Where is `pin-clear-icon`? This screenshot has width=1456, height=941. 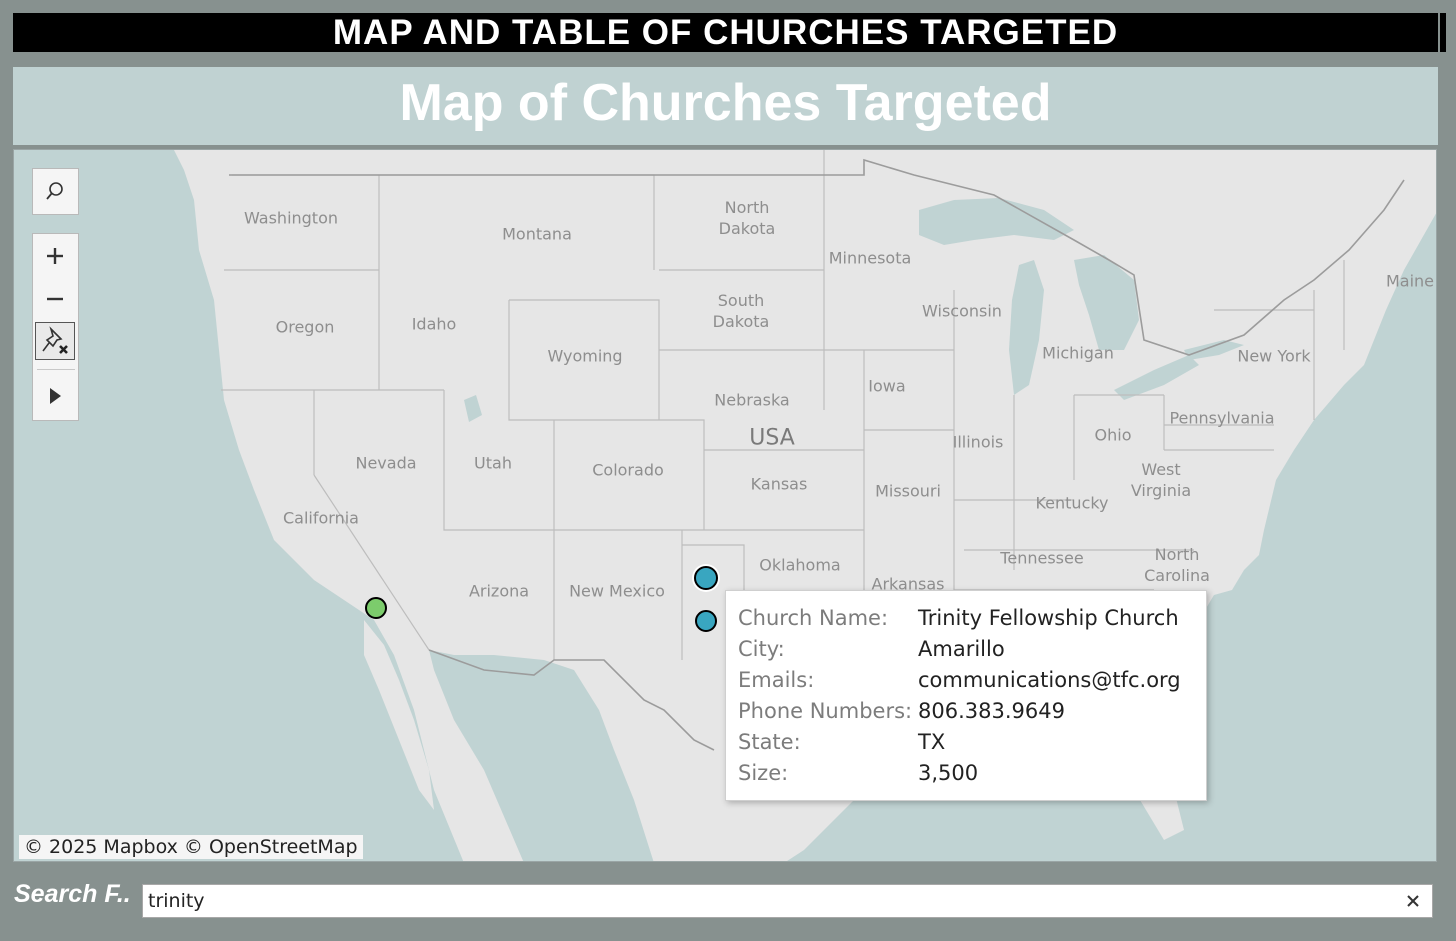 pin-clear-icon is located at coordinates (55, 340).